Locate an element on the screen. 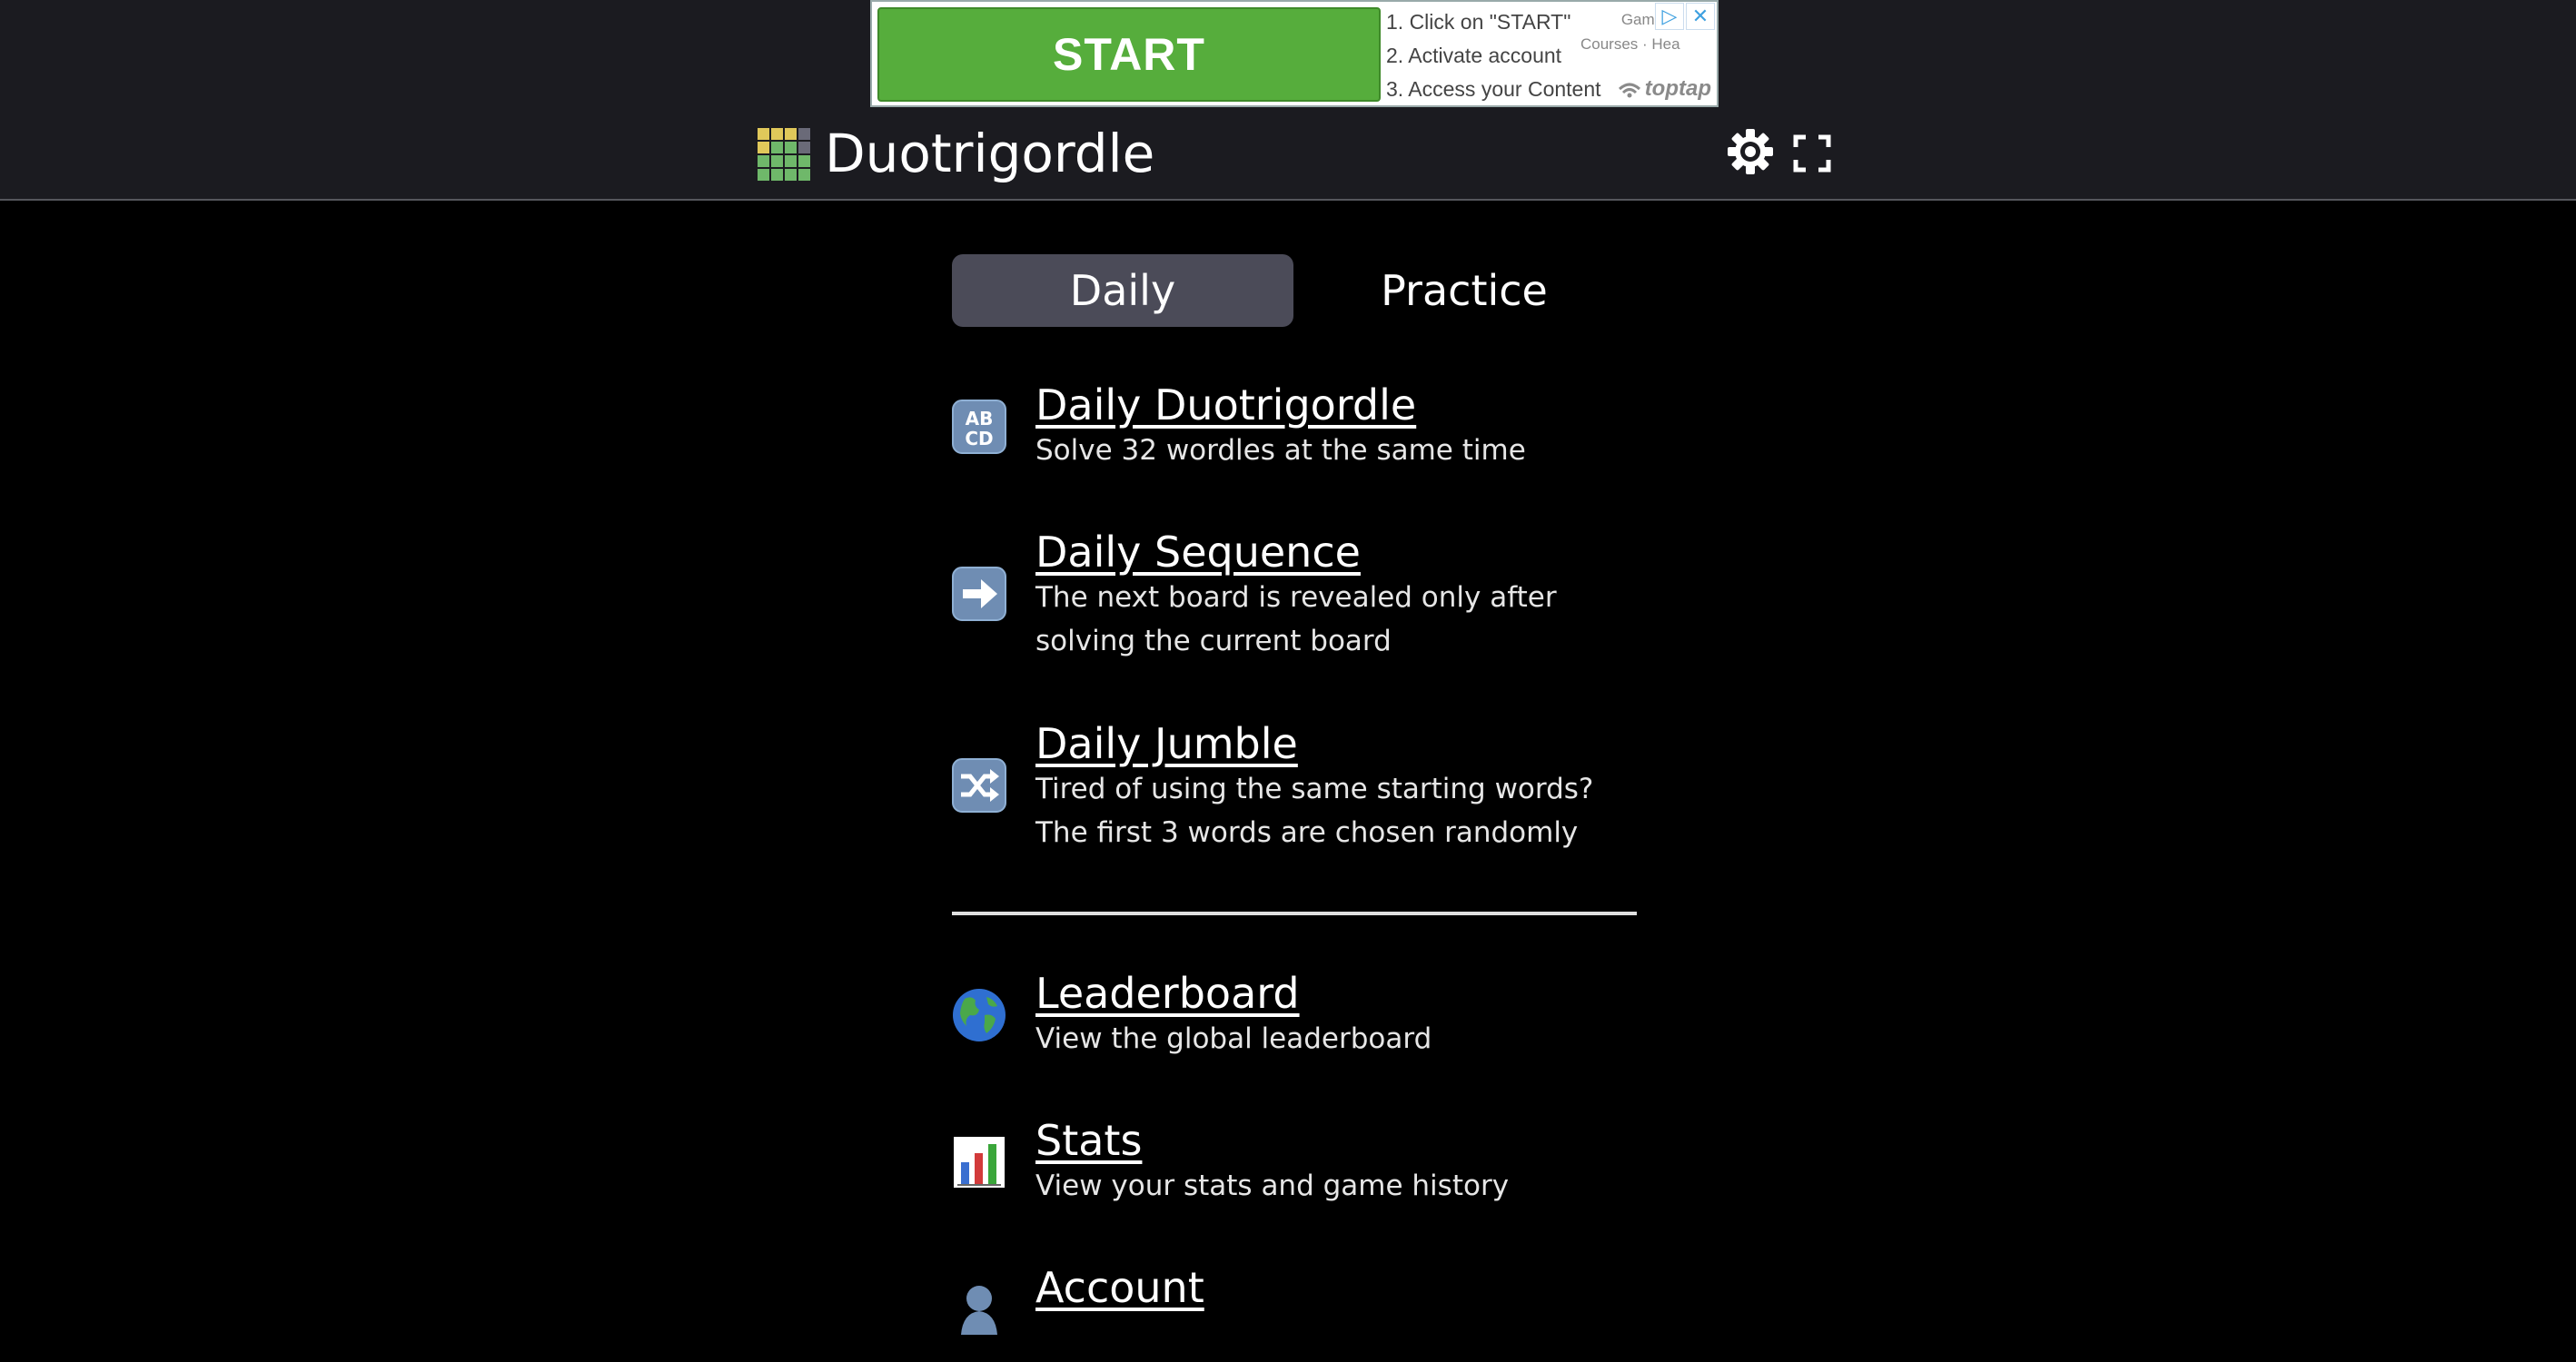  item-description: Solve 32 wordles at the same time is located at coordinates (1280, 450).